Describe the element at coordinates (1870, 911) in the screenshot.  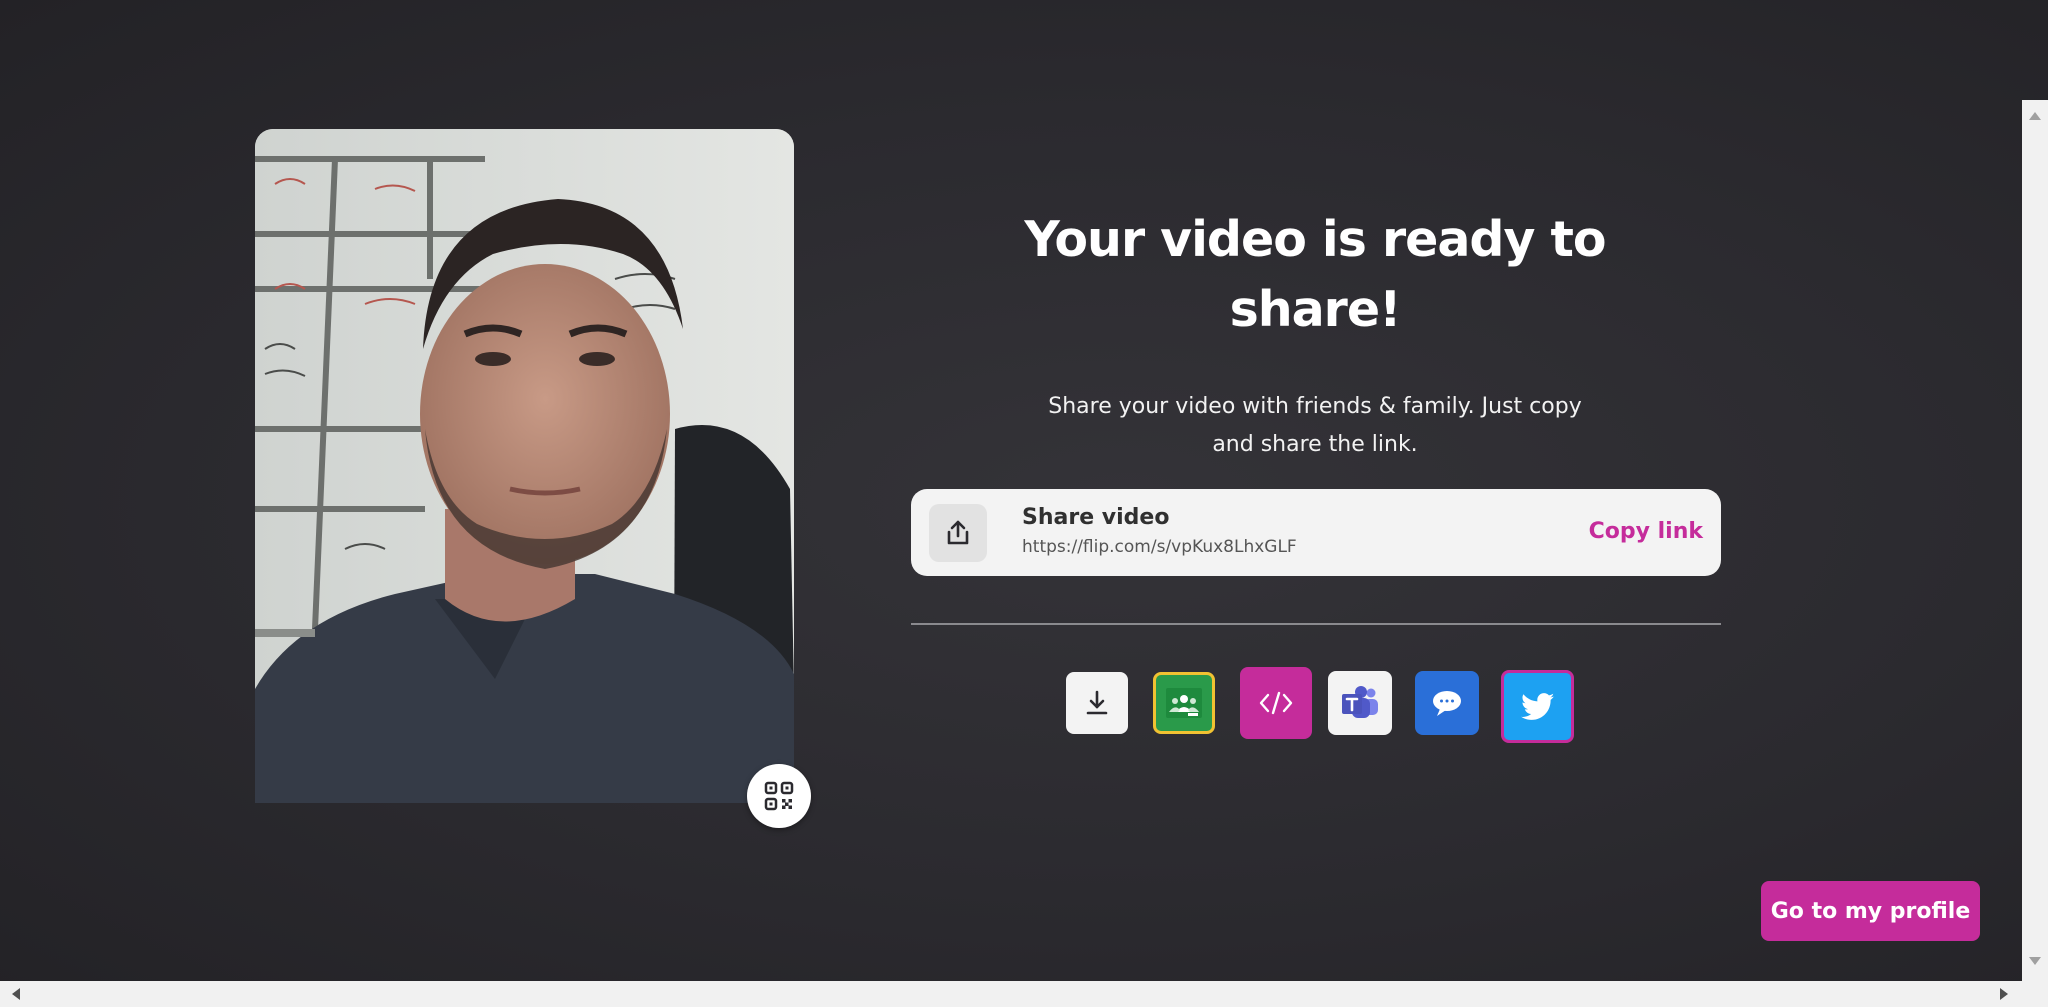
I see `go-to-profile-button: Go to my profile` at that location.